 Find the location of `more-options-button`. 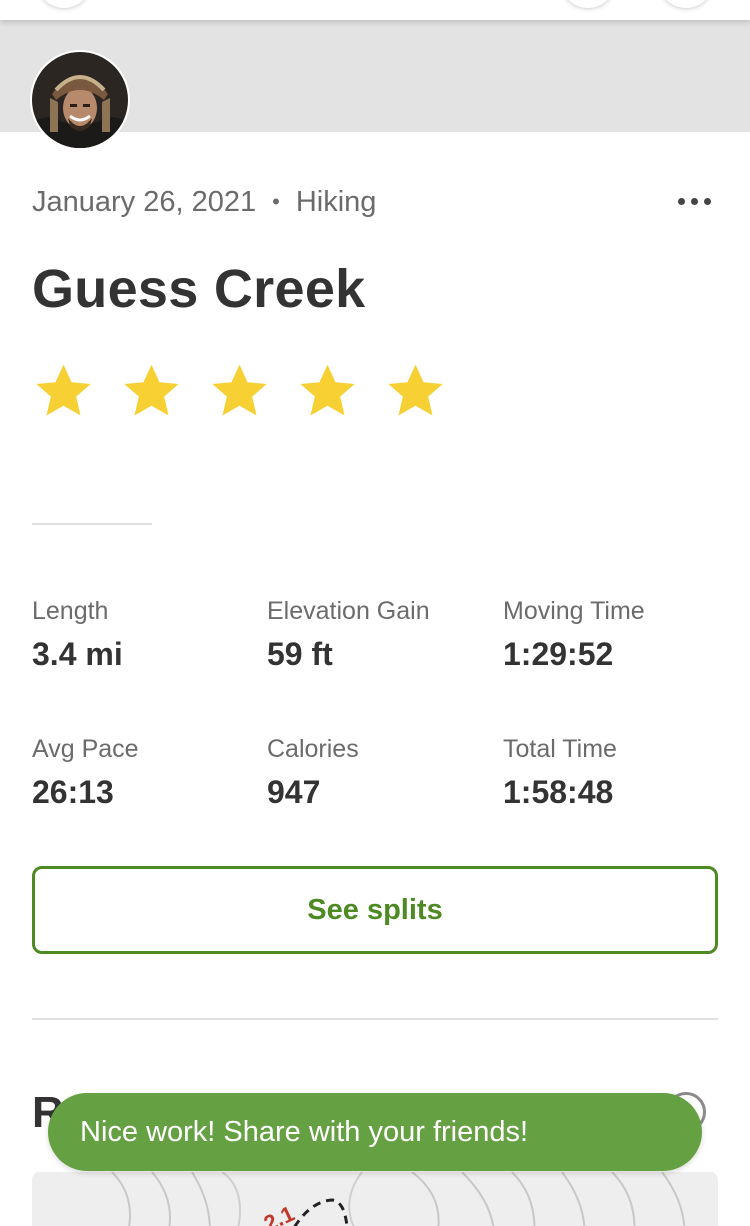

more-options-button is located at coordinates (694, 201).